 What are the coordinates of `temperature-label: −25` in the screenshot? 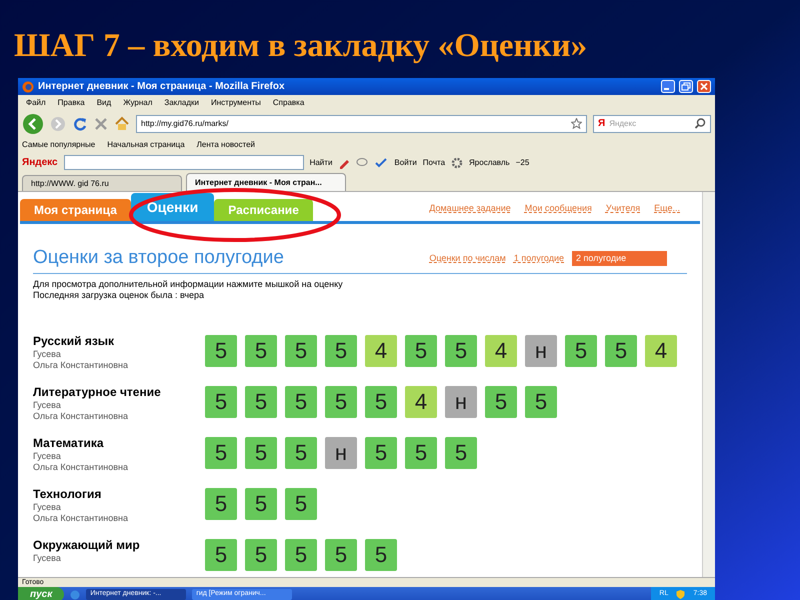 It's located at (523, 162).